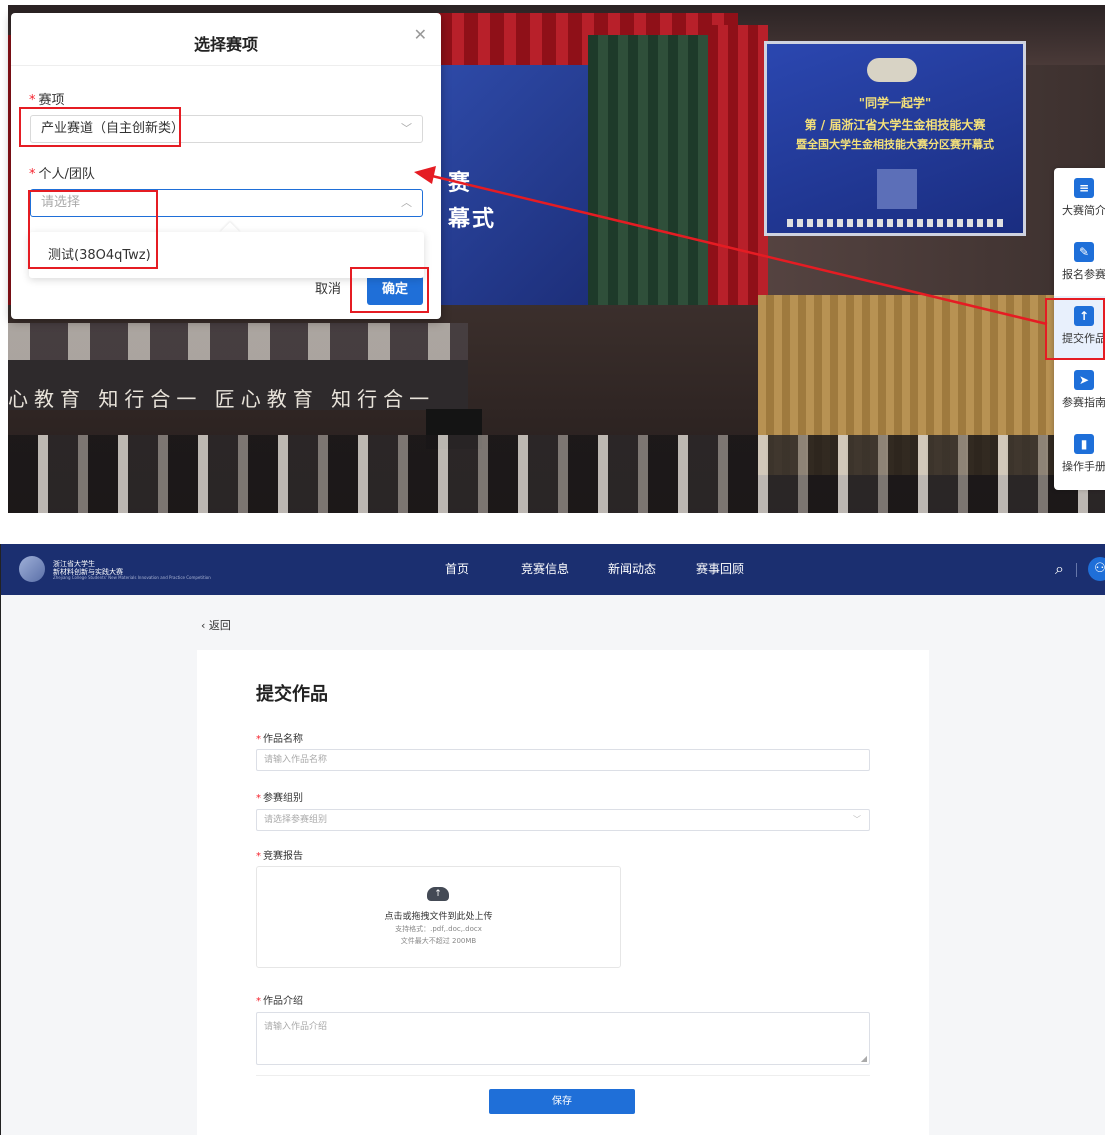 This screenshot has height=1135, width=1105. Describe the element at coordinates (438, 941) in the screenshot. I see `upload-size-limit: 文件最大不超过 200MB` at that location.